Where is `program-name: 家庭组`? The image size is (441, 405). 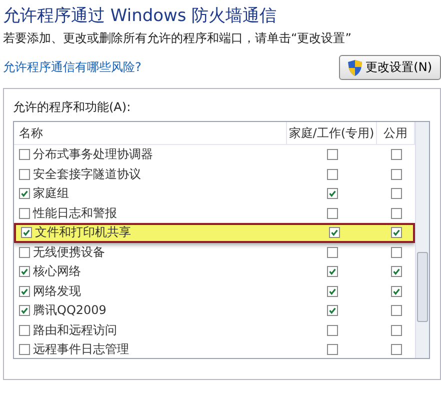
program-name: 家庭组 is located at coordinates (51, 193).